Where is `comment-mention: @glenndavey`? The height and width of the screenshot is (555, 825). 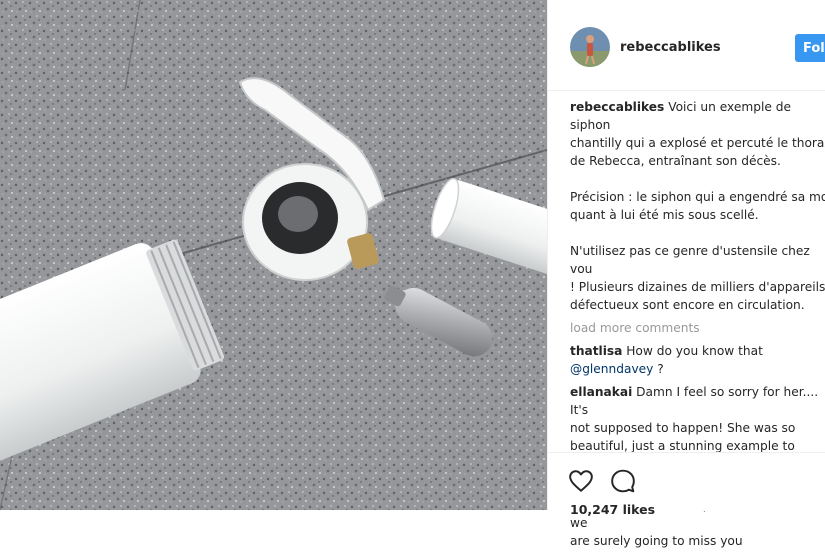 comment-mention: @glenndavey is located at coordinates (611, 369).